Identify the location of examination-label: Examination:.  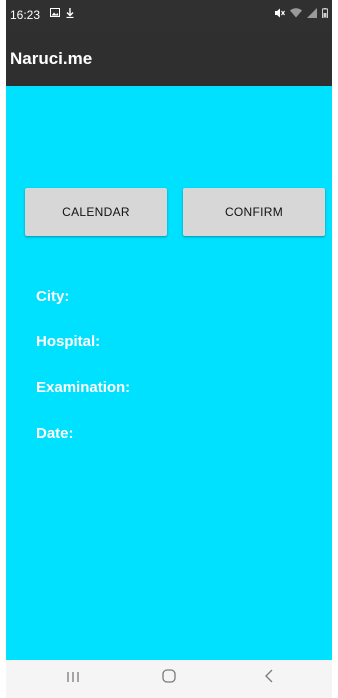
(83, 387).